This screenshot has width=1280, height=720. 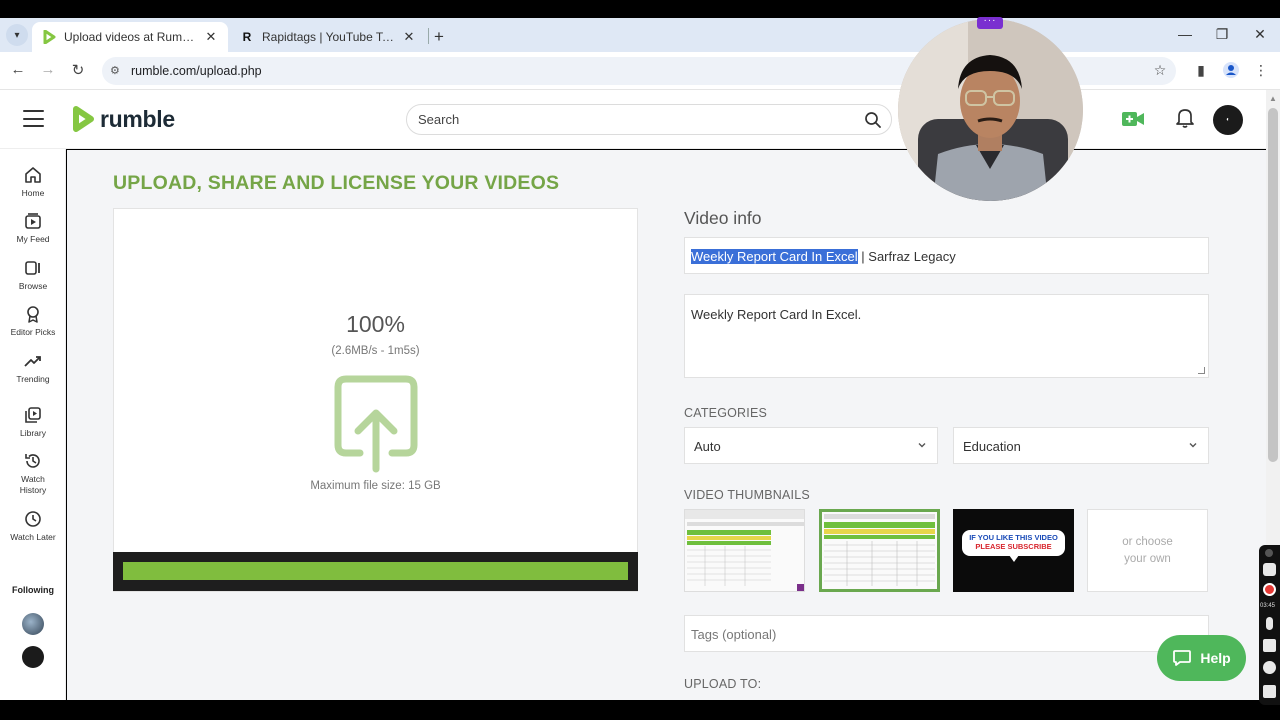 What do you see at coordinates (78, 70) in the screenshot?
I see `reload-icon: ↻` at bounding box center [78, 70].